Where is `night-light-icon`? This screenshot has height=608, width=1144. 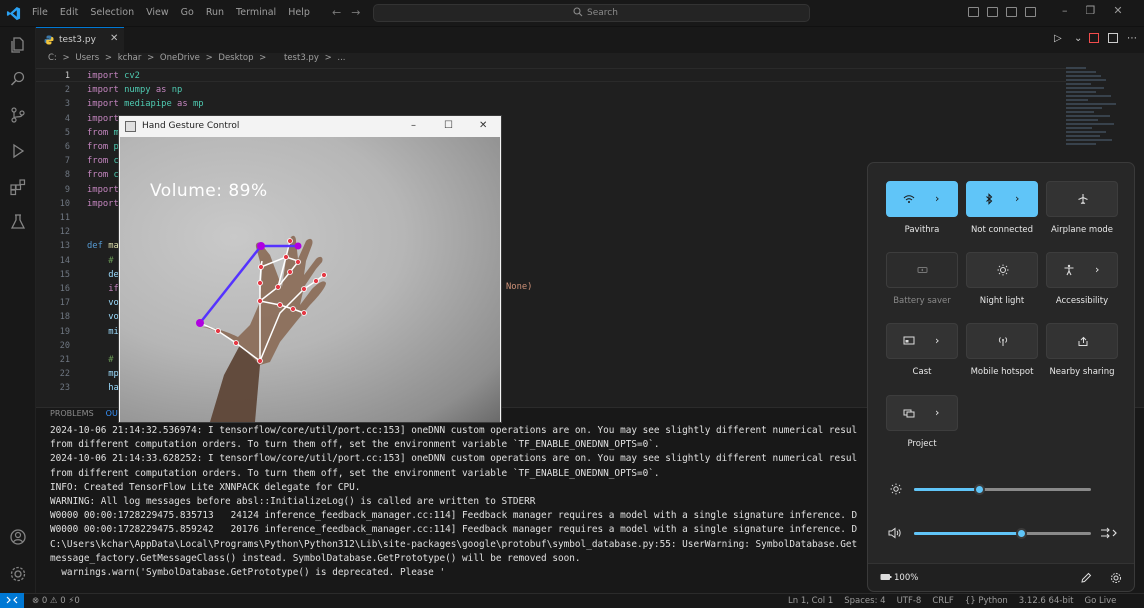 night-light-icon is located at coordinates (1003, 270).